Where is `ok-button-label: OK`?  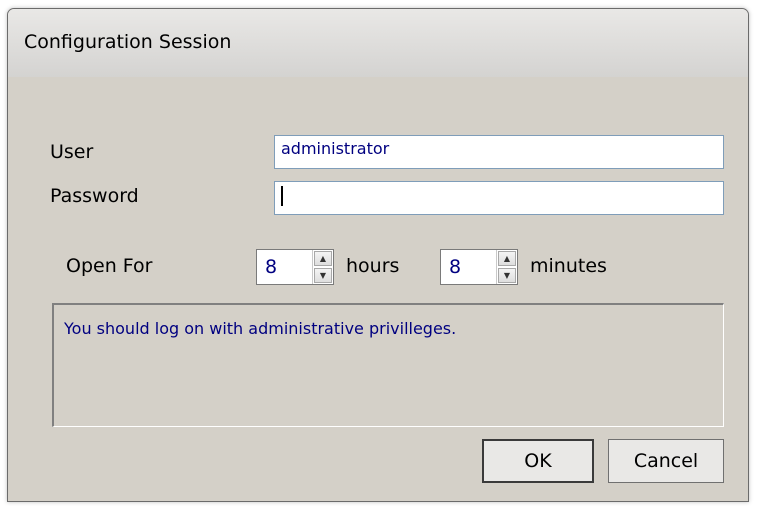 ok-button-label: OK is located at coordinates (538, 461).